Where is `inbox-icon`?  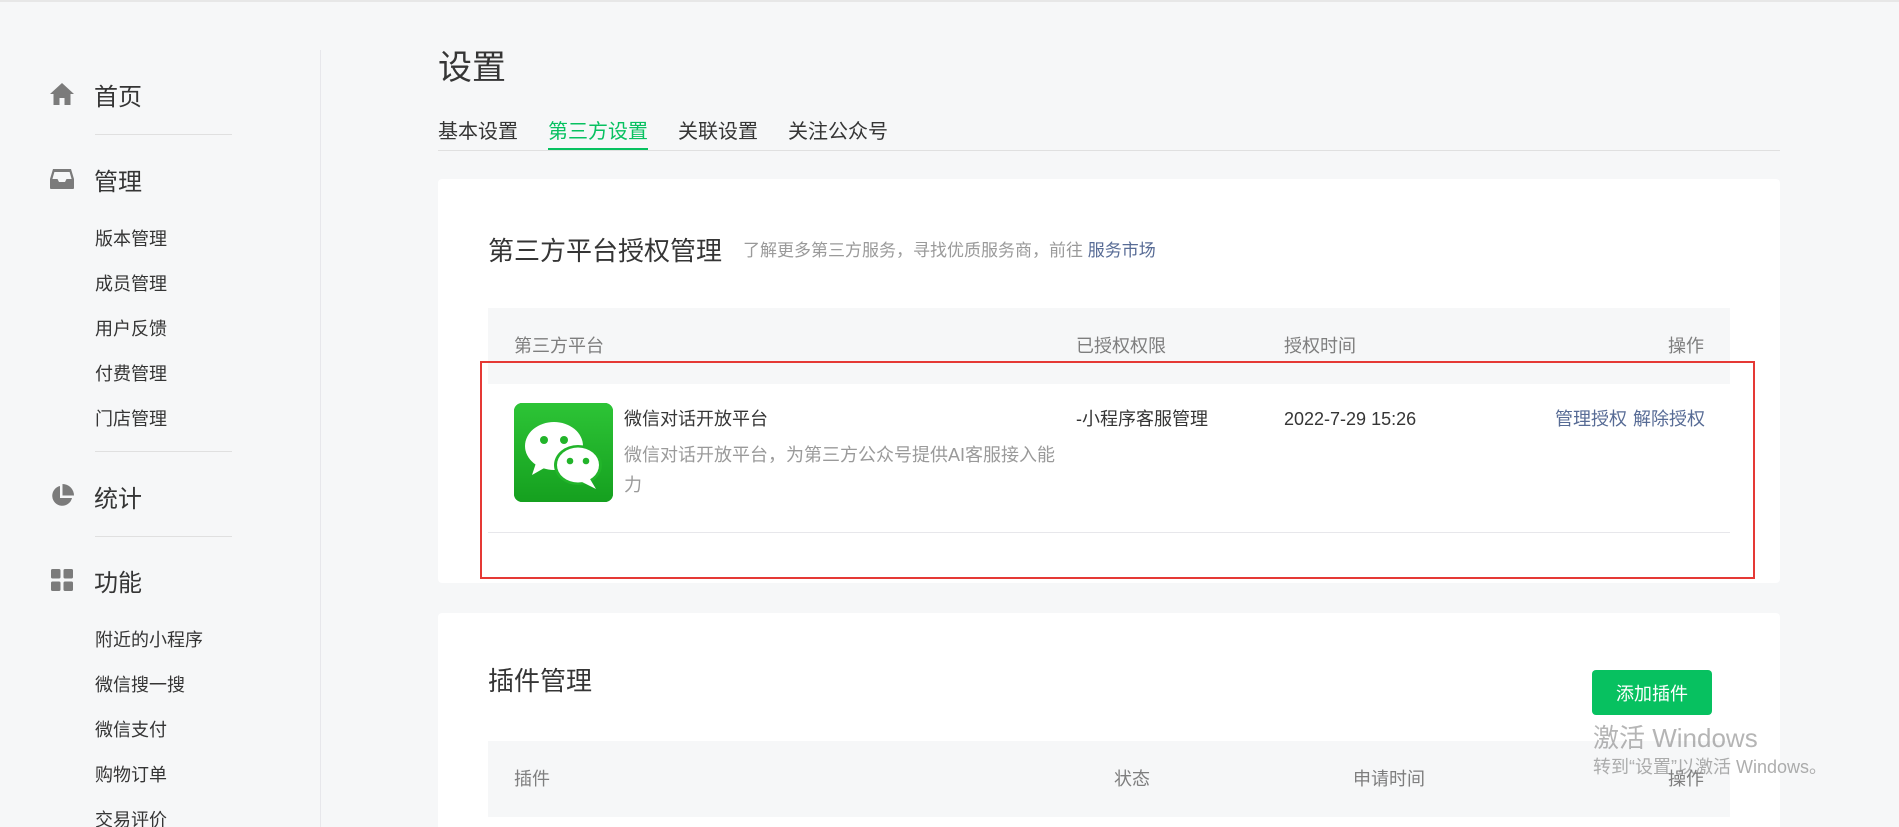 inbox-icon is located at coordinates (62, 179).